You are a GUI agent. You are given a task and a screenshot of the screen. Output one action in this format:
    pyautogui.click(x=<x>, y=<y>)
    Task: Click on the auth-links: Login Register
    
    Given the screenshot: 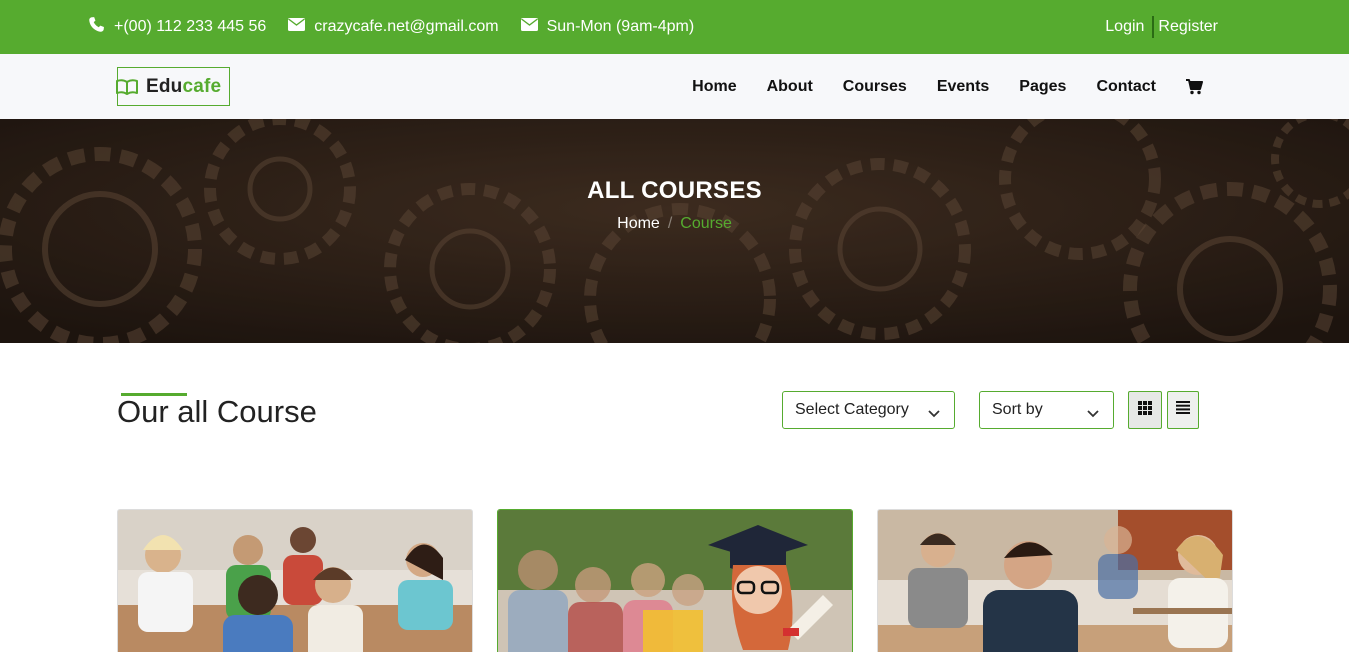 What is the action you would take?
    pyautogui.click(x=1161, y=27)
    